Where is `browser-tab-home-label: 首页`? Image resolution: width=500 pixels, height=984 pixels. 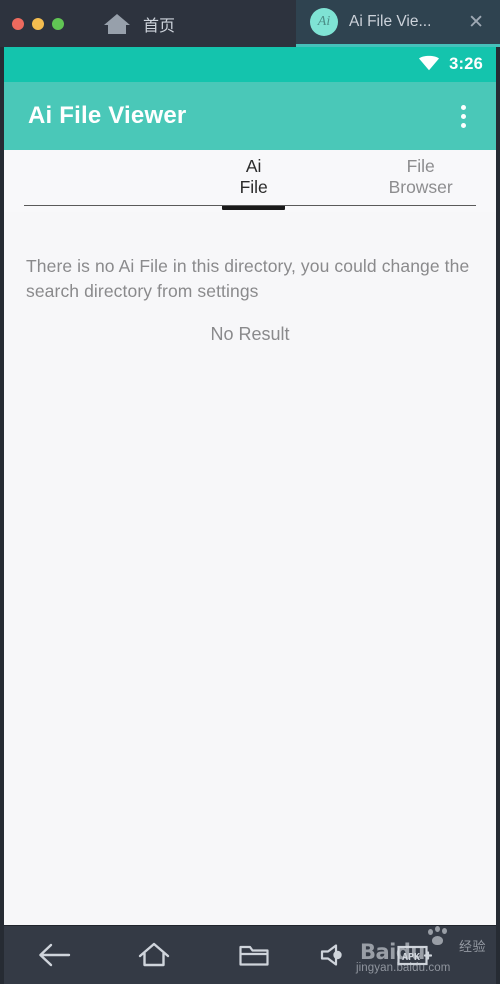 browser-tab-home-label: 首页 is located at coordinates (159, 26).